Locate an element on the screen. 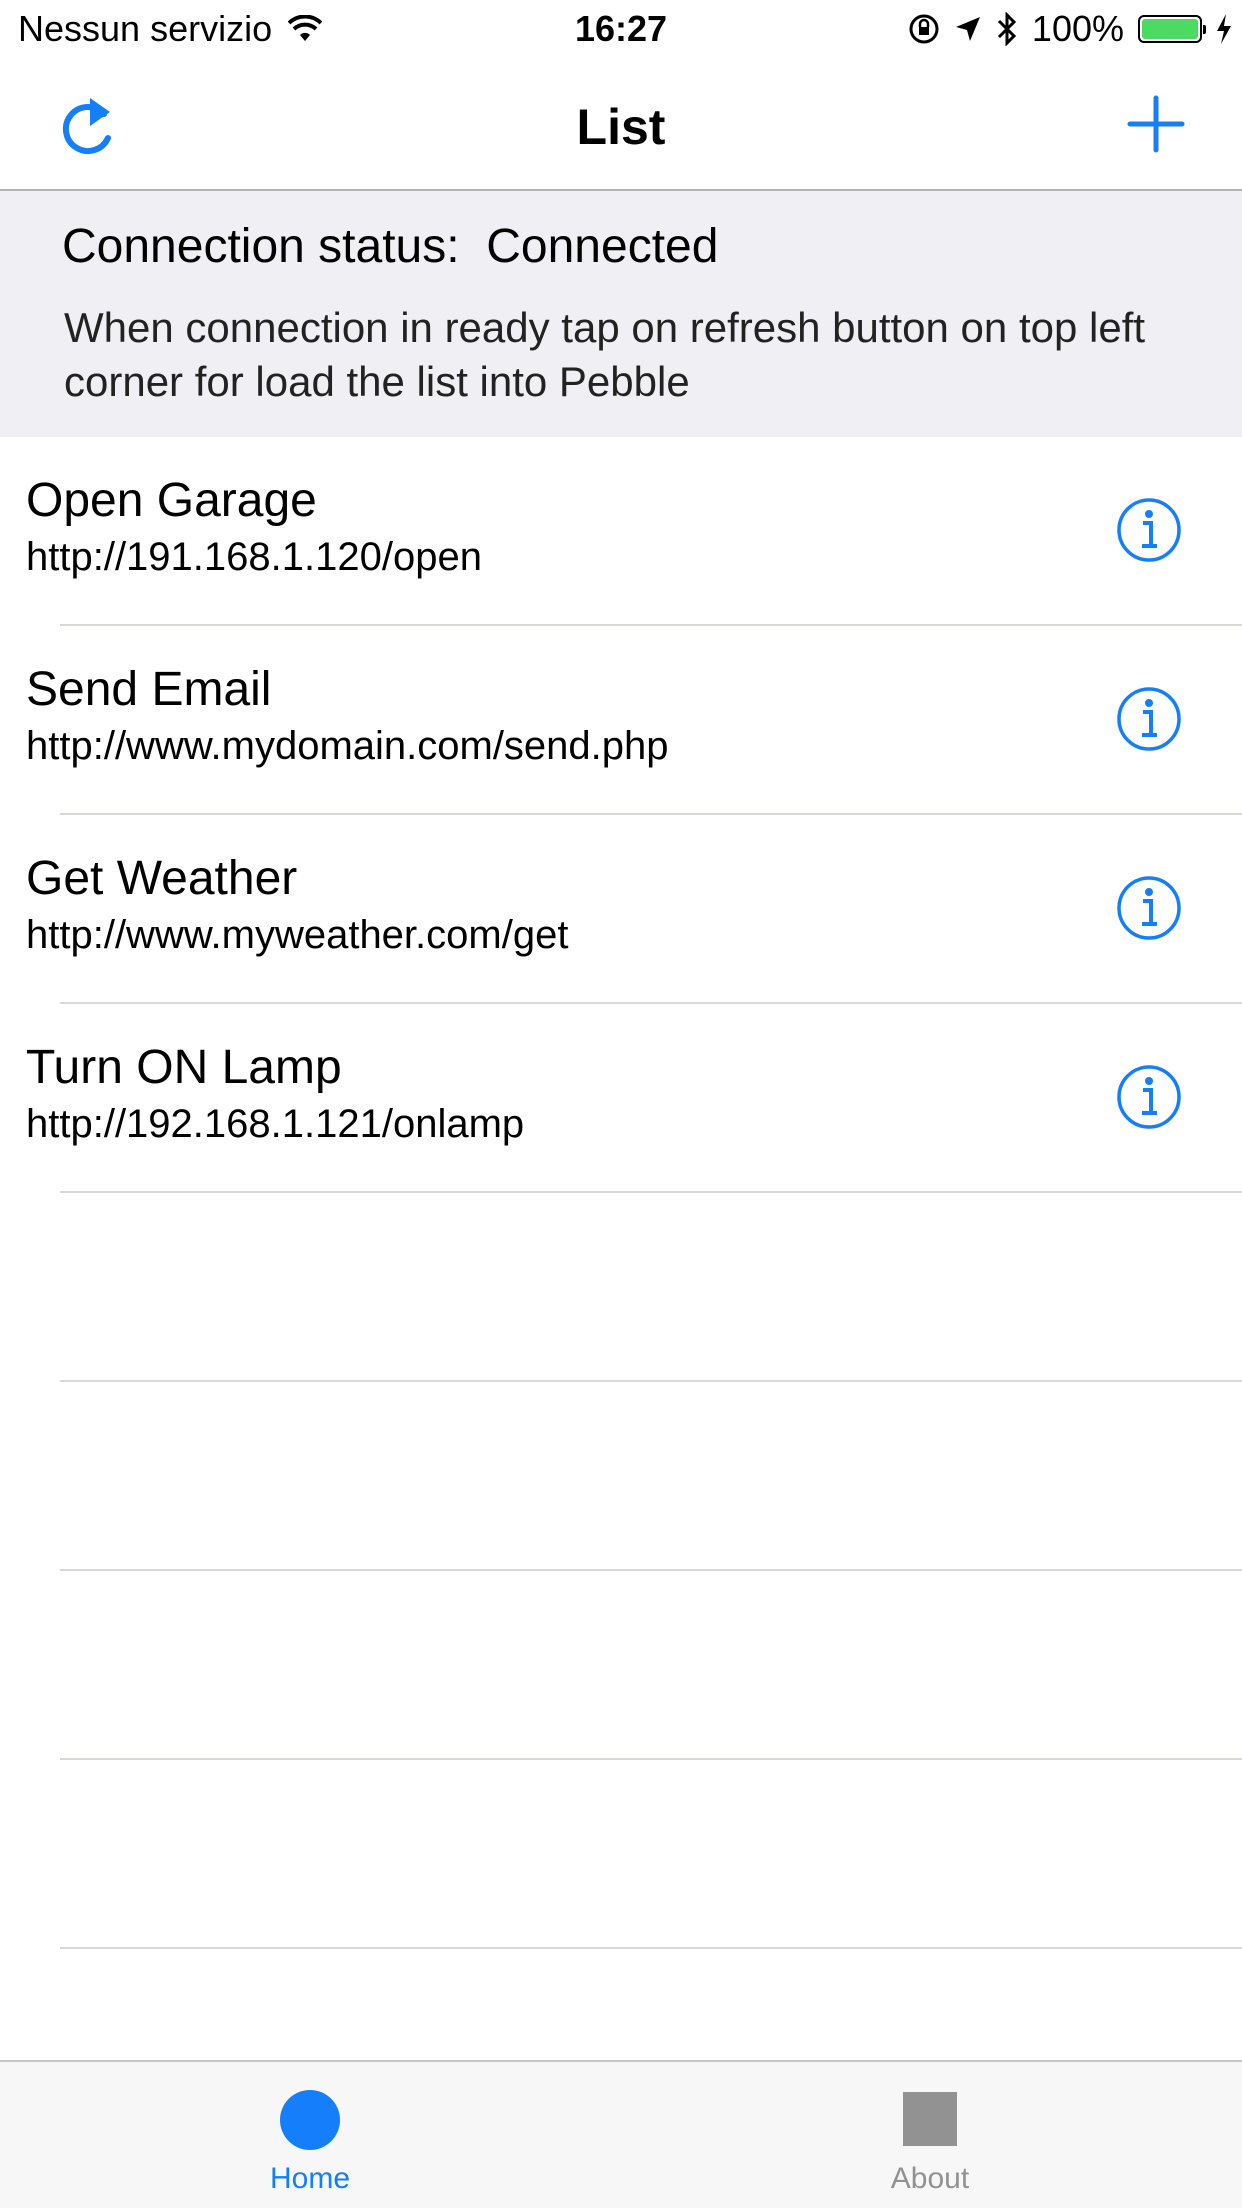  battery-icon is located at coordinates (1172, 29).